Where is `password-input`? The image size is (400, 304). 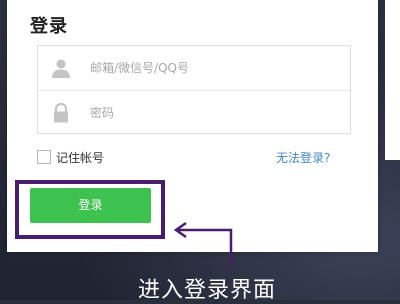 password-input is located at coordinates (215, 113).